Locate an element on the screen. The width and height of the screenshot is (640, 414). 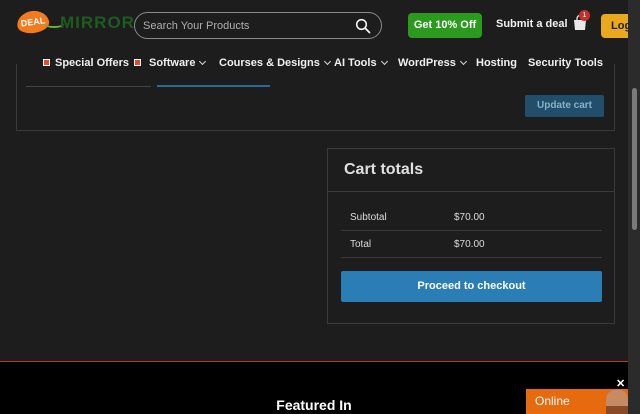
search-box is located at coordinates (258, 25).